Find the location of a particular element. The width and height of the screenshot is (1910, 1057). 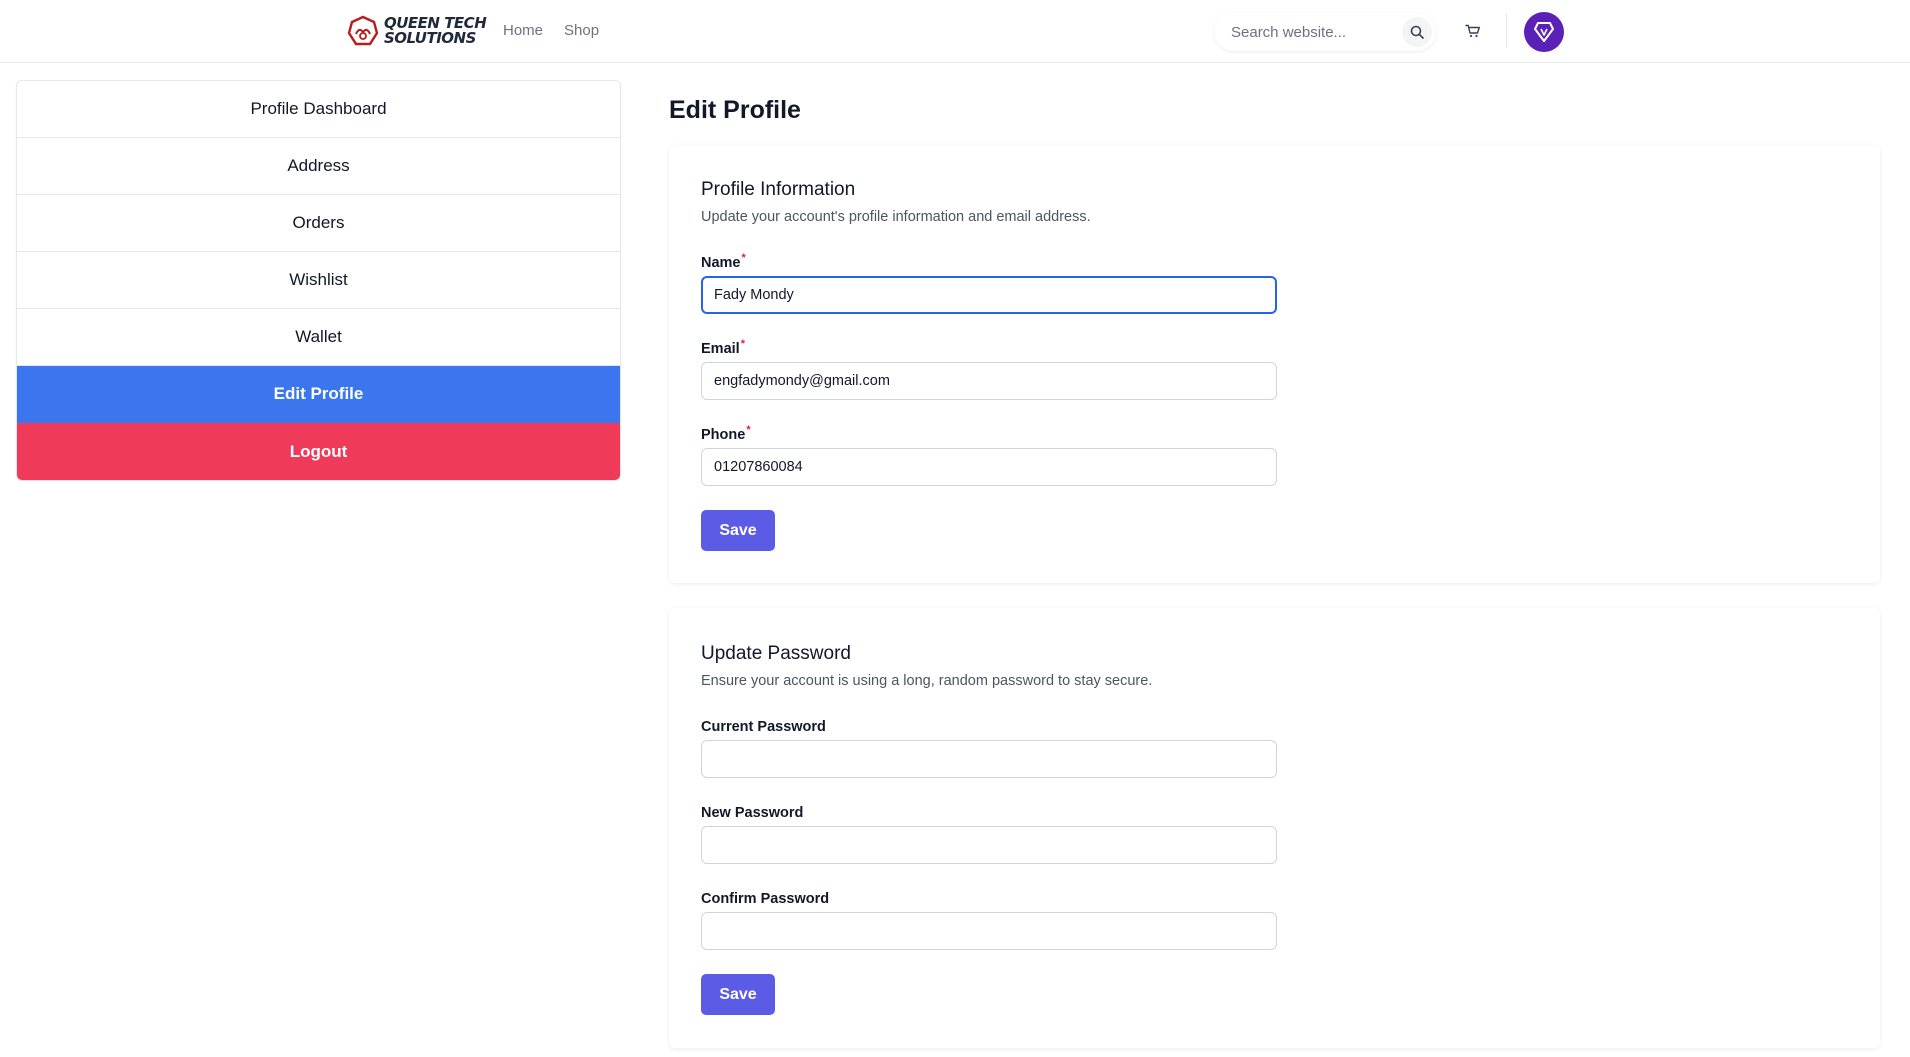

new-password-field is located at coordinates (989, 845).